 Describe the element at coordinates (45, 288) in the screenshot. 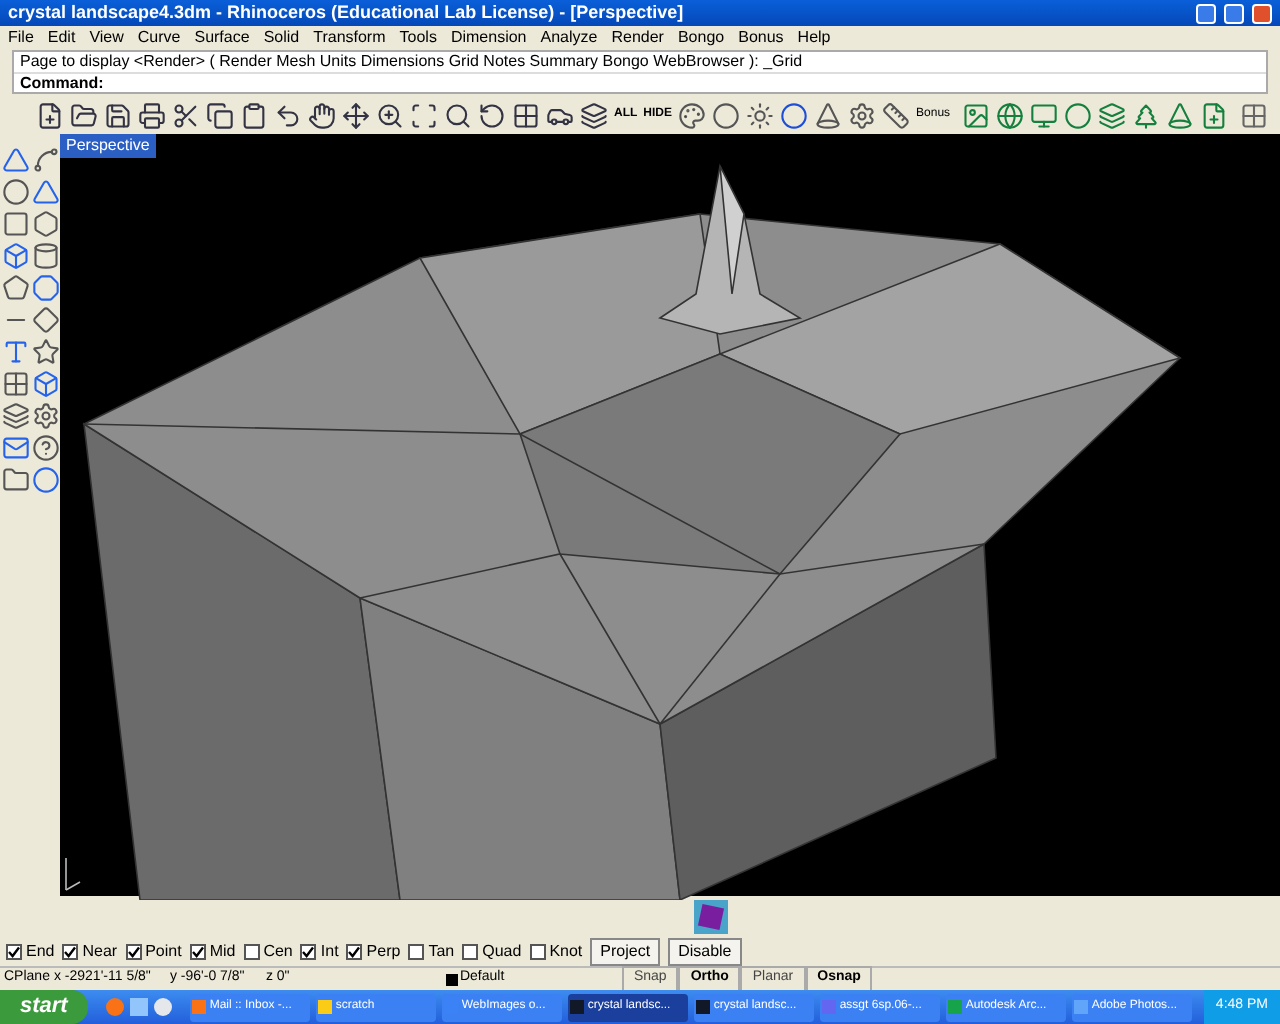

I see `octagon-icon` at that location.